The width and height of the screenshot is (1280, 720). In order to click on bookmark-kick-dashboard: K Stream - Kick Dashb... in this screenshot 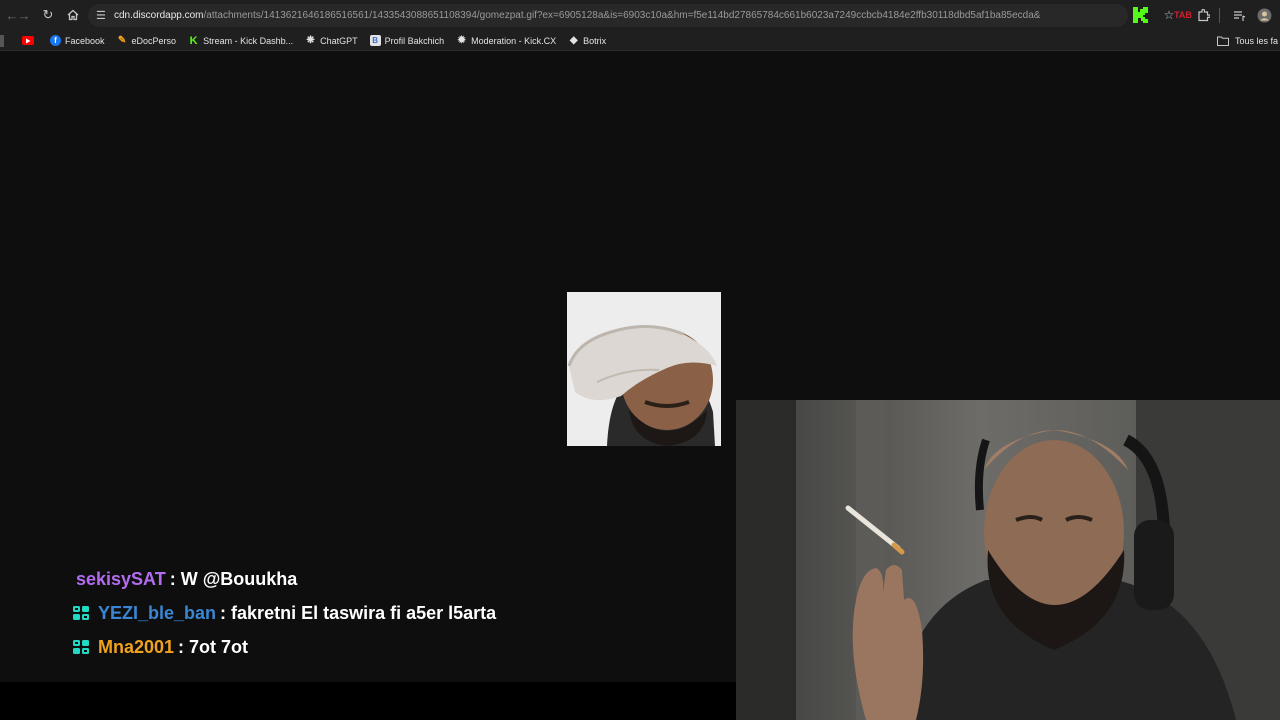, I will do `click(240, 41)`.